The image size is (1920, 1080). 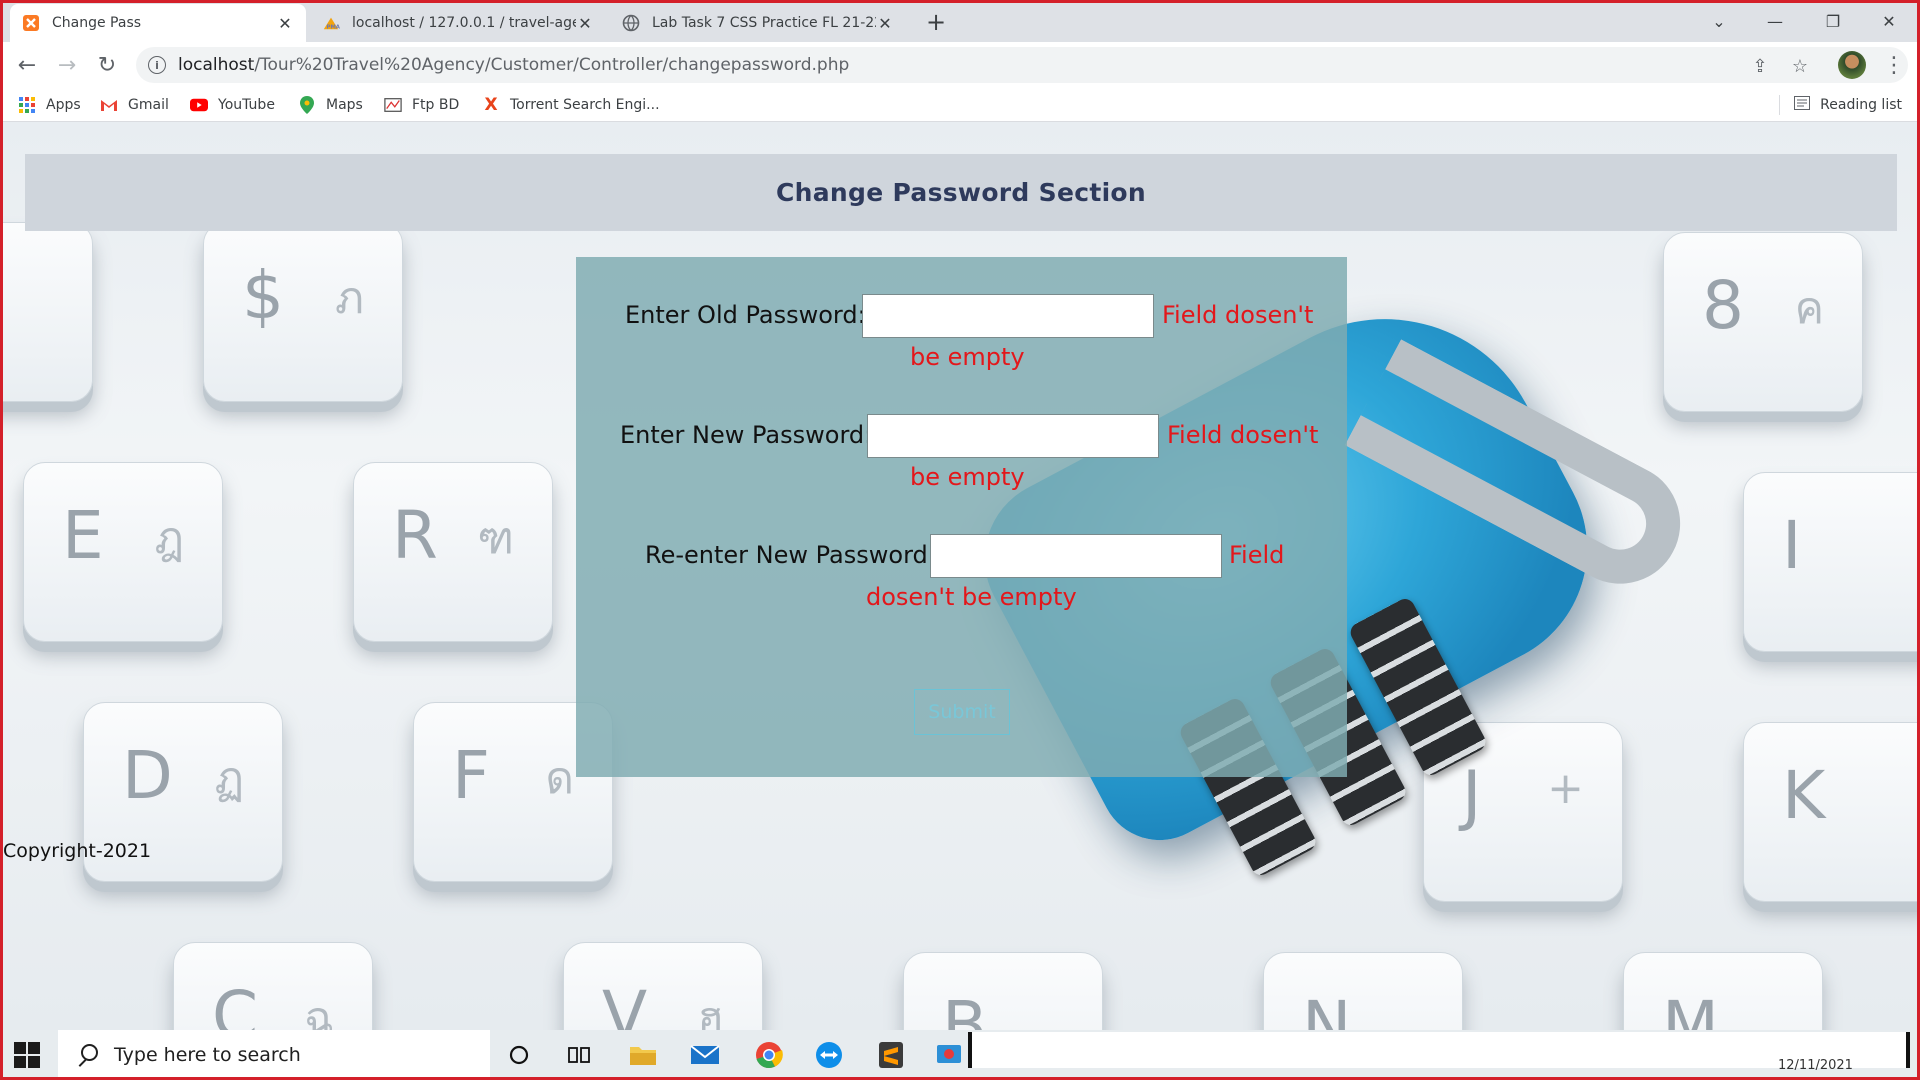 I want to click on bookmark-gmail: Gmail, so click(x=134, y=105).